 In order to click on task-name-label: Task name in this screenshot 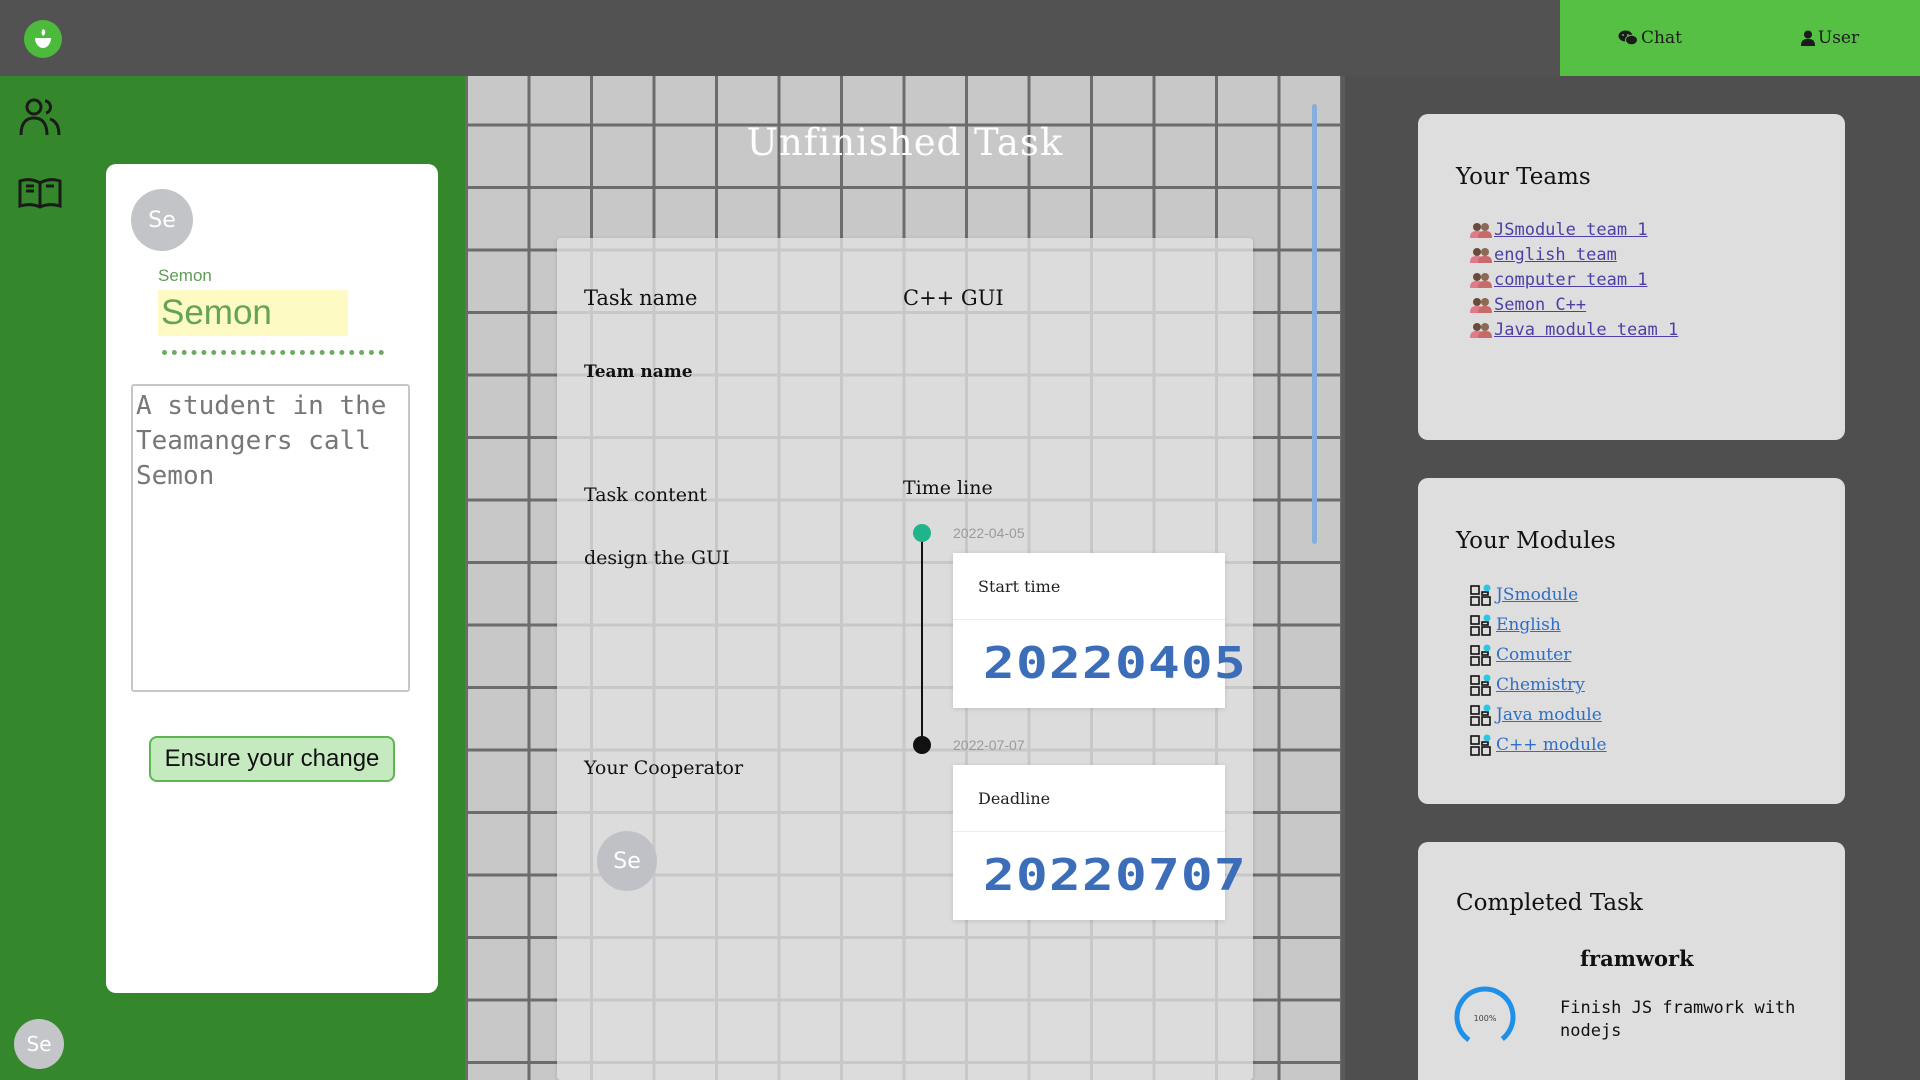, I will do `click(641, 298)`.